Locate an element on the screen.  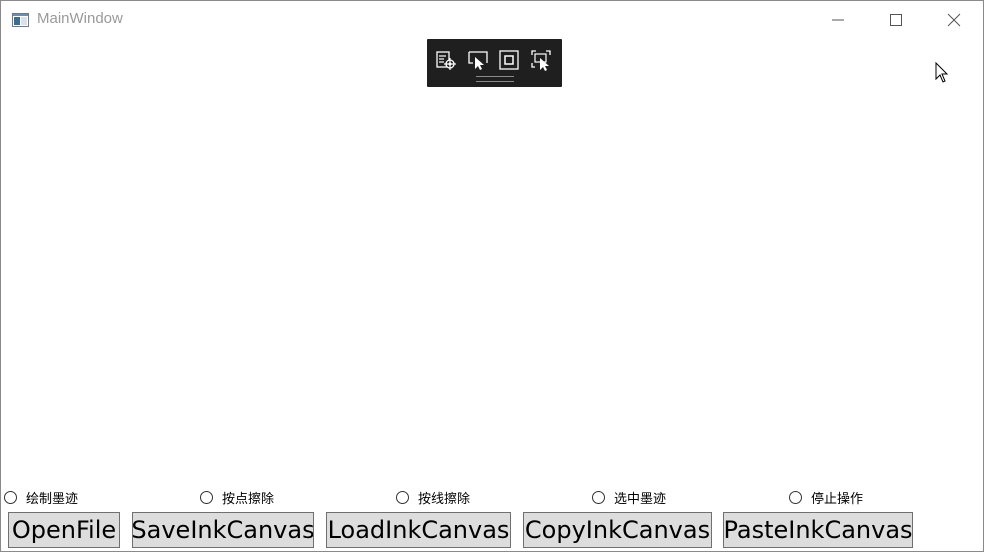
track-focused-element-icon is located at coordinates (541, 60).